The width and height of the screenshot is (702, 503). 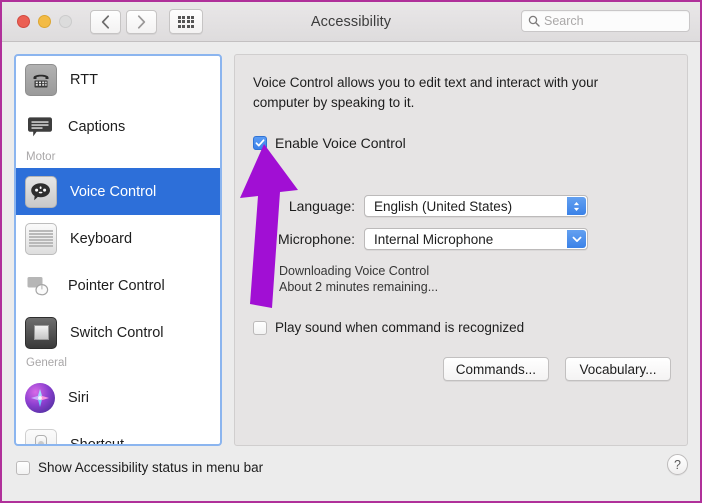 I want to click on checkmark-icon, so click(x=260, y=143).